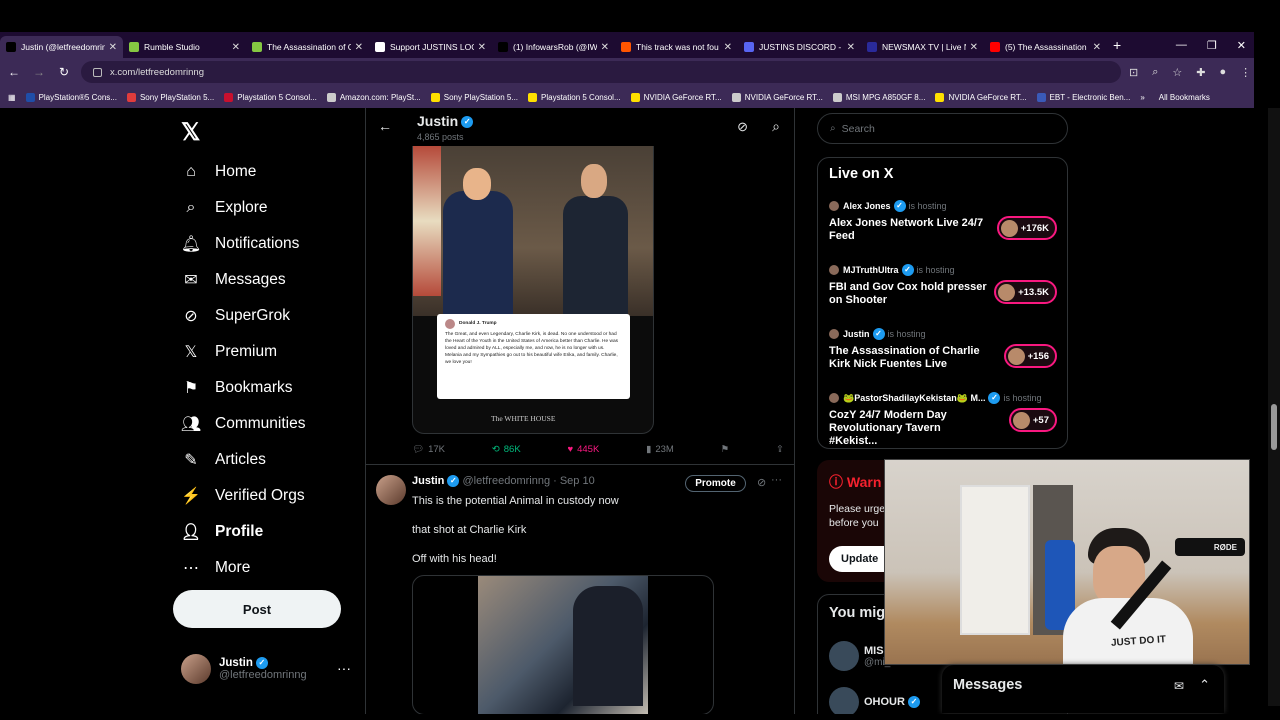 This screenshot has height=720, width=1280. Describe the element at coordinates (430, 47) in the screenshot. I see `browser-tab: Support JUSTINS LOC ✕` at that location.